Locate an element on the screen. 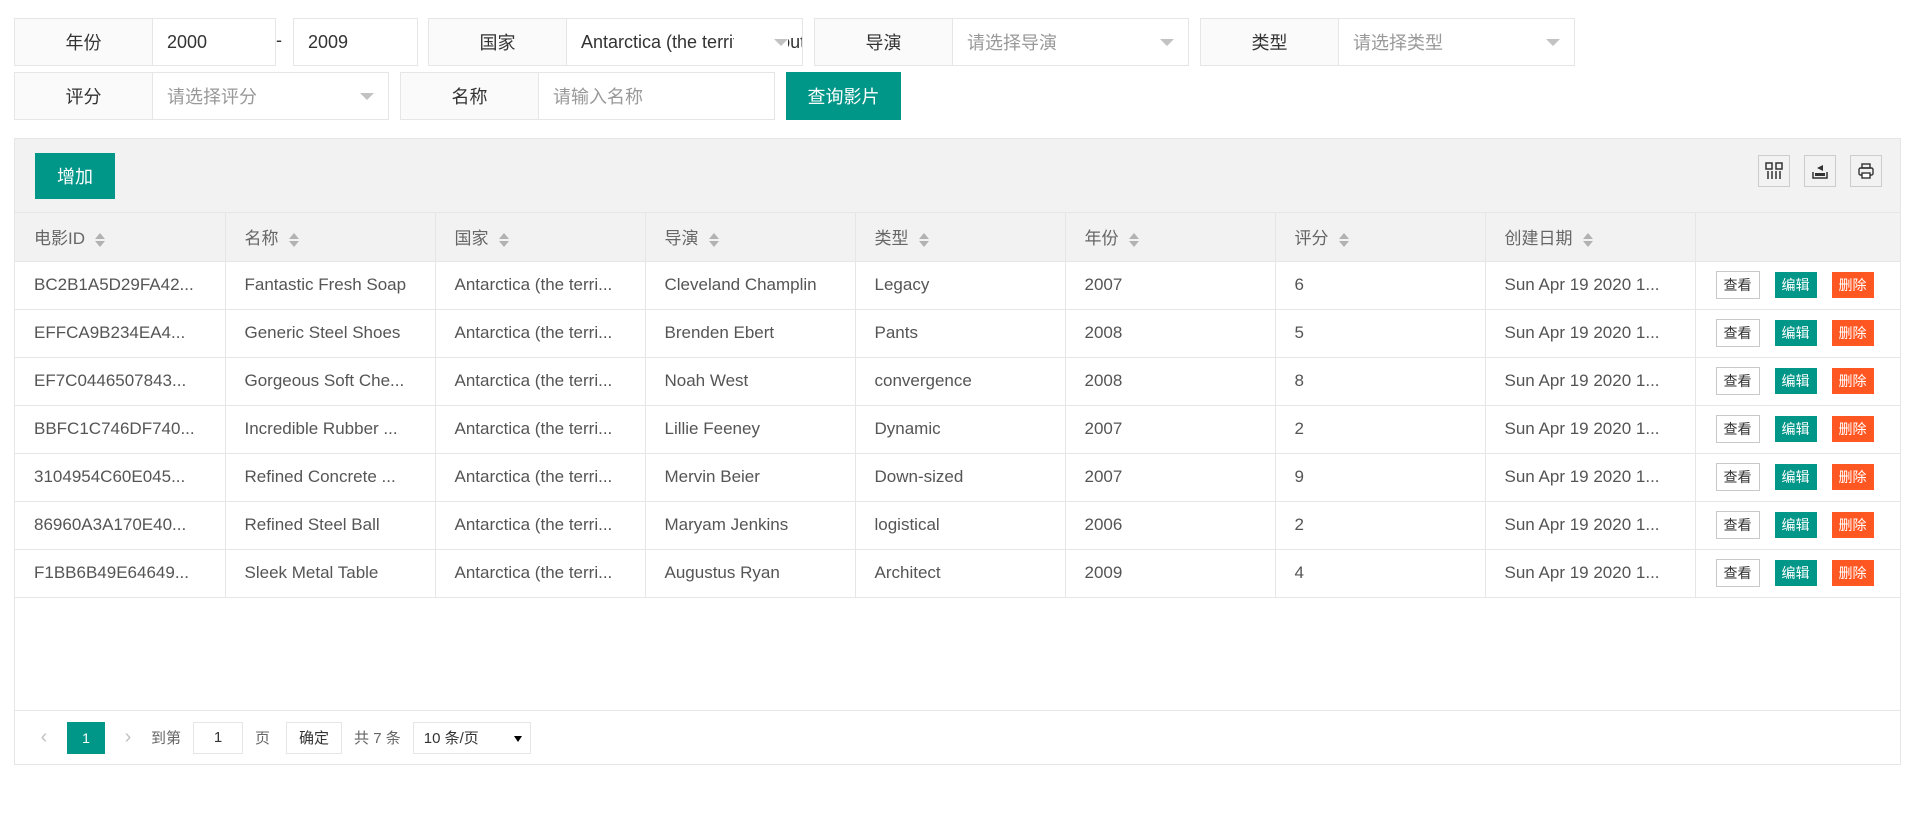  cell-rating: 2 is located at coordinates (1380, 525).